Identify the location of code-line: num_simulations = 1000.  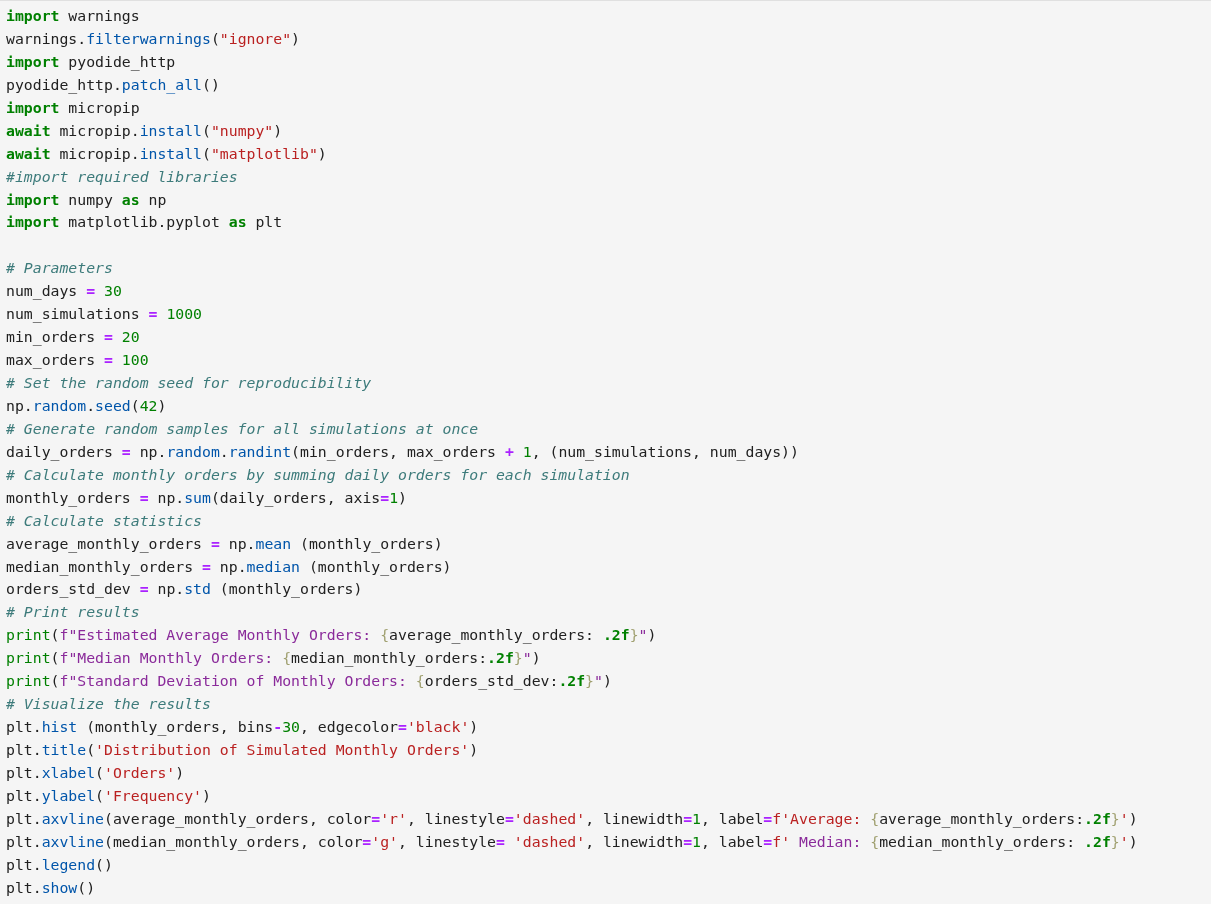
(104, 314).